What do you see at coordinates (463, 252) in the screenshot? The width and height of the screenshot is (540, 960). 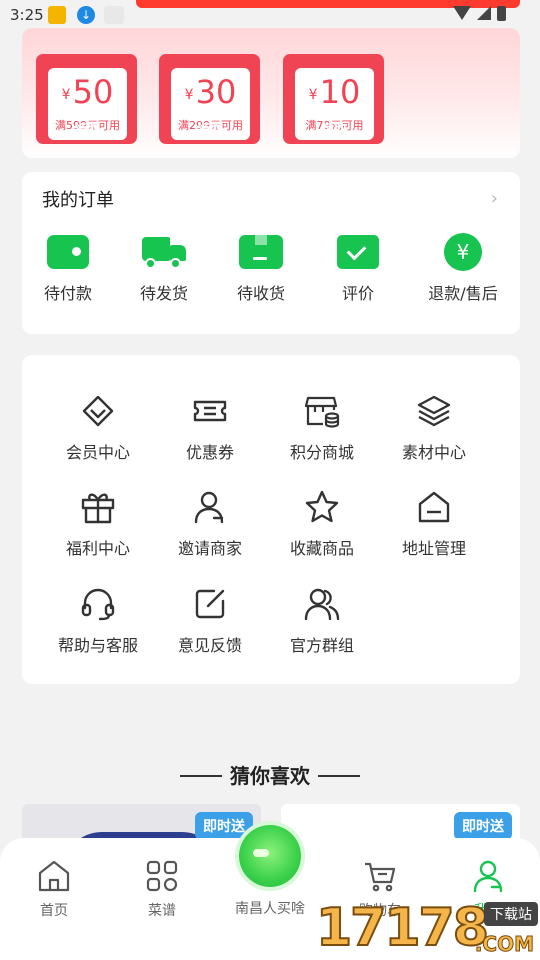 I see `yen-circle-icon: ¥` at bounding box center [463, 252].